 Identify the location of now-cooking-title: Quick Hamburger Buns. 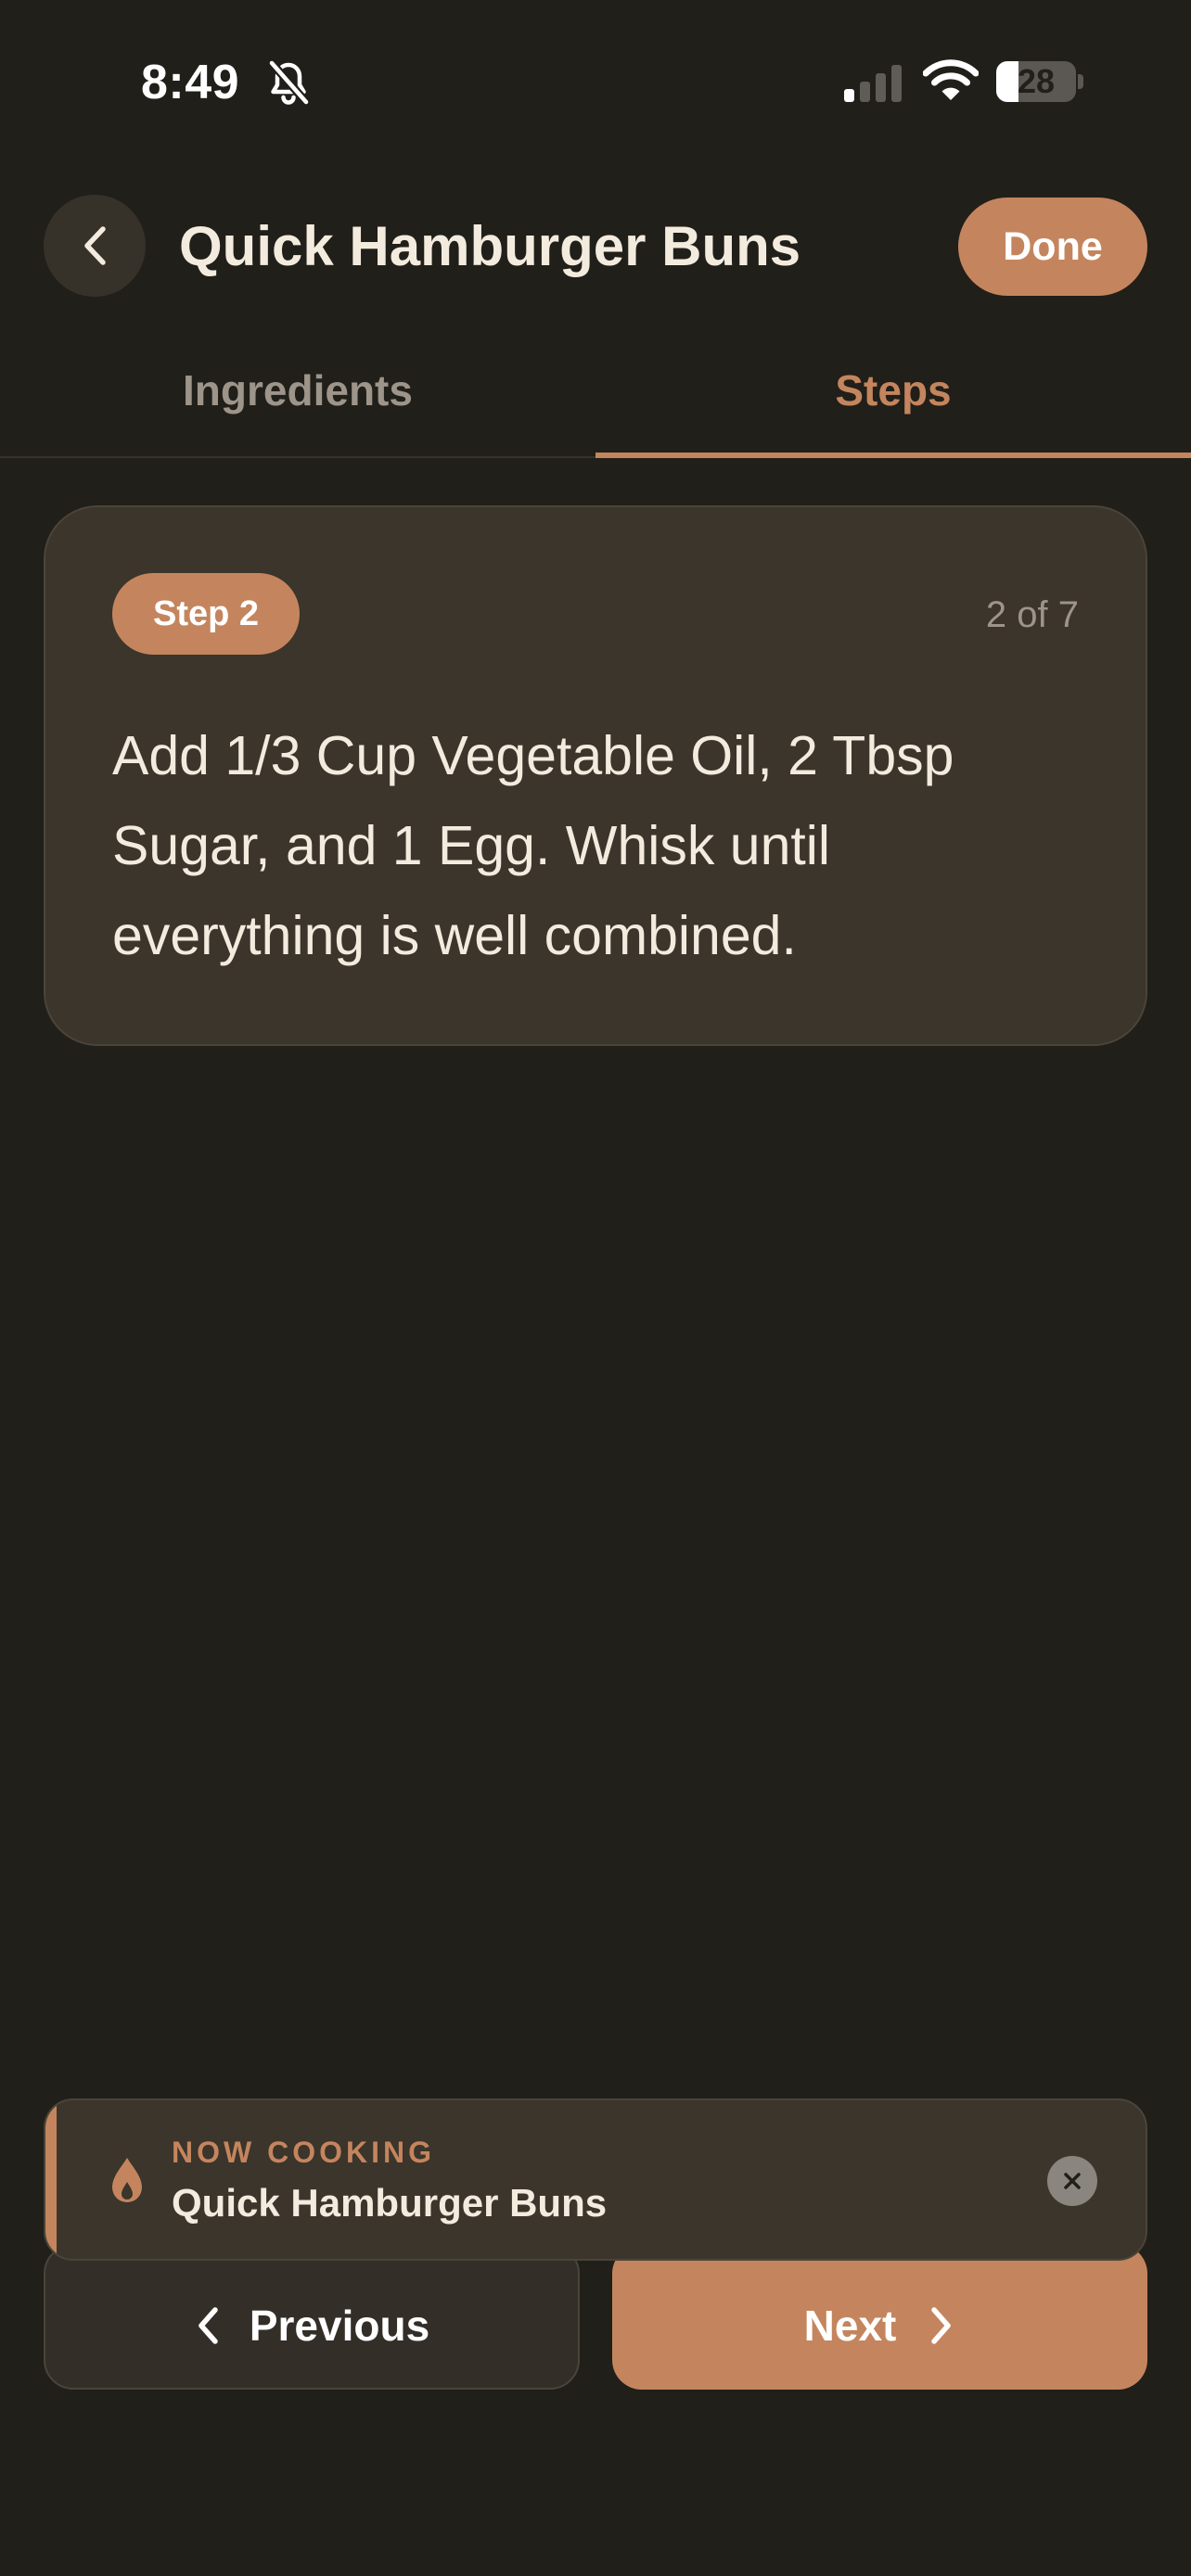
(390, 2203).